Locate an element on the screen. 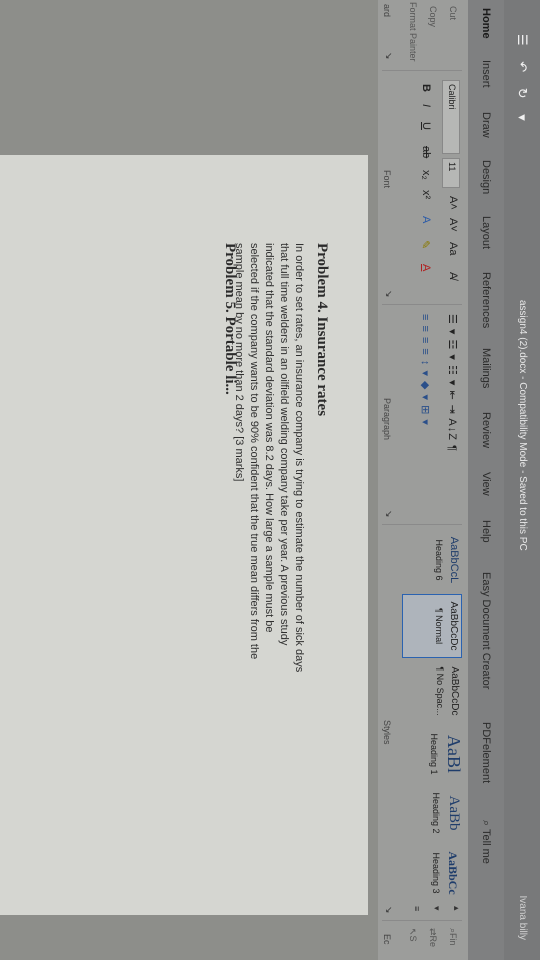 The image size is (540, 960). shrink-font-button: A˅ is located at coordinates (453, 225).